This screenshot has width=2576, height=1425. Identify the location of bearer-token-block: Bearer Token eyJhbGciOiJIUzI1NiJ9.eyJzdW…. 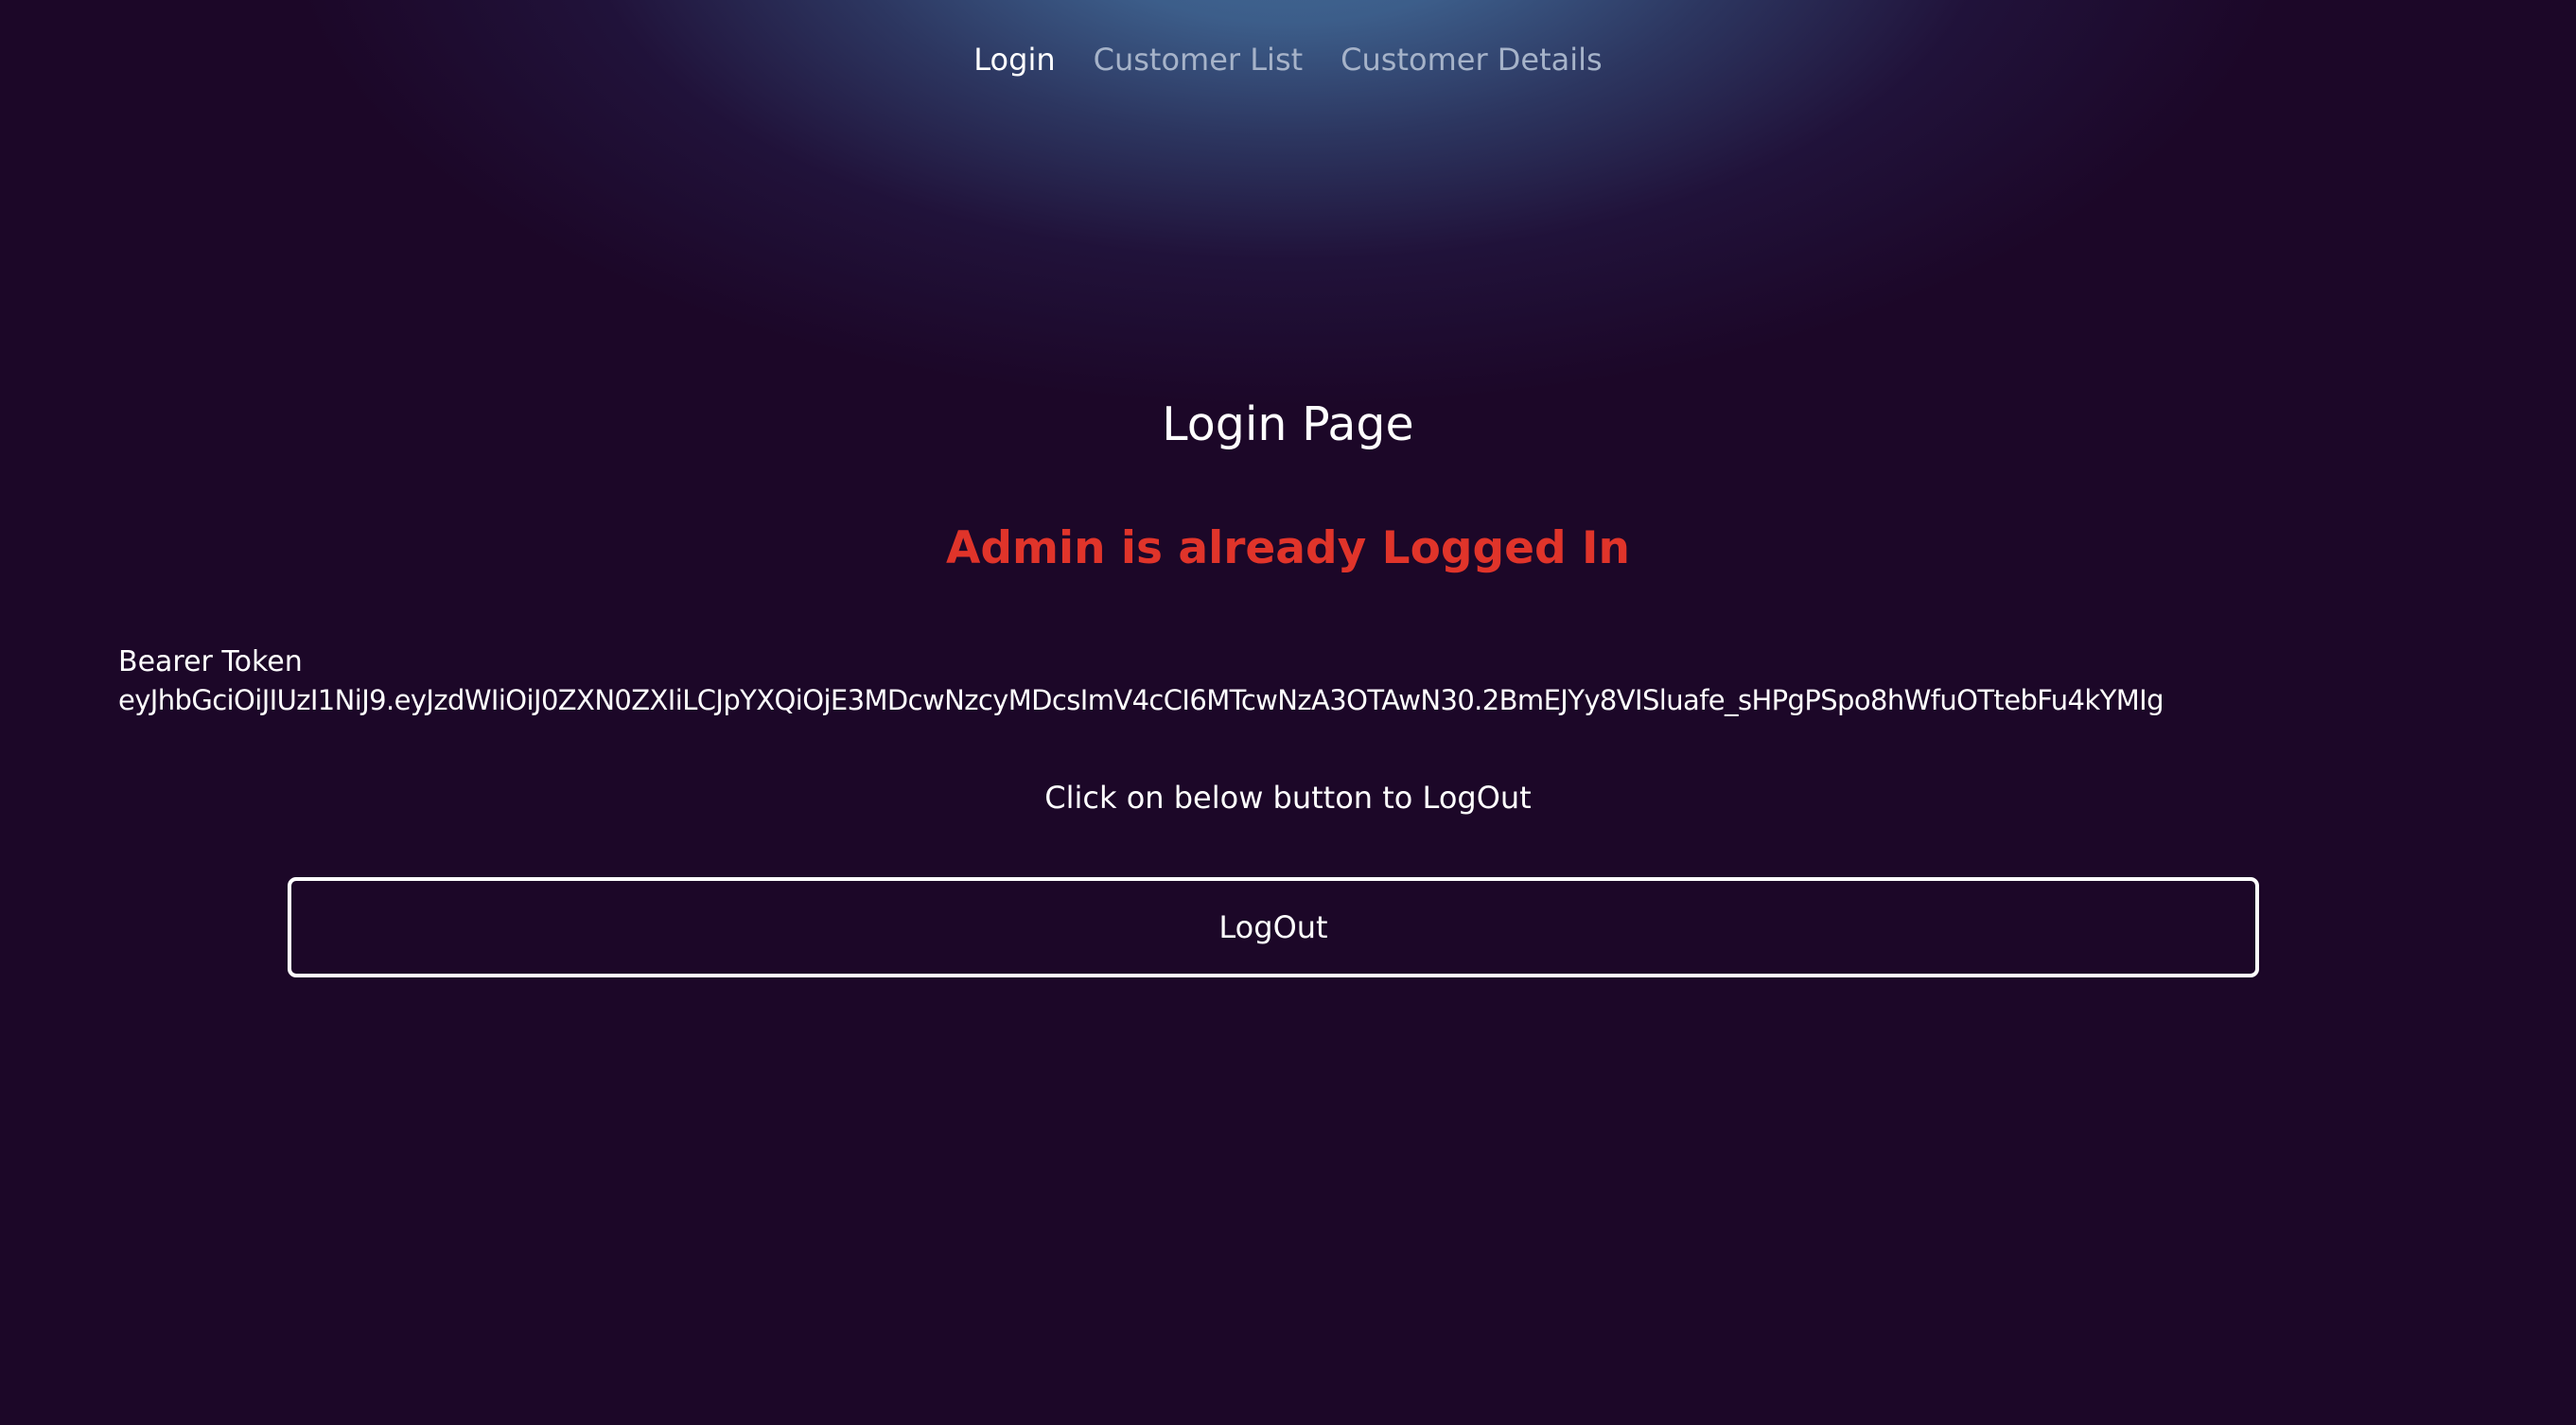
(1291, 681).